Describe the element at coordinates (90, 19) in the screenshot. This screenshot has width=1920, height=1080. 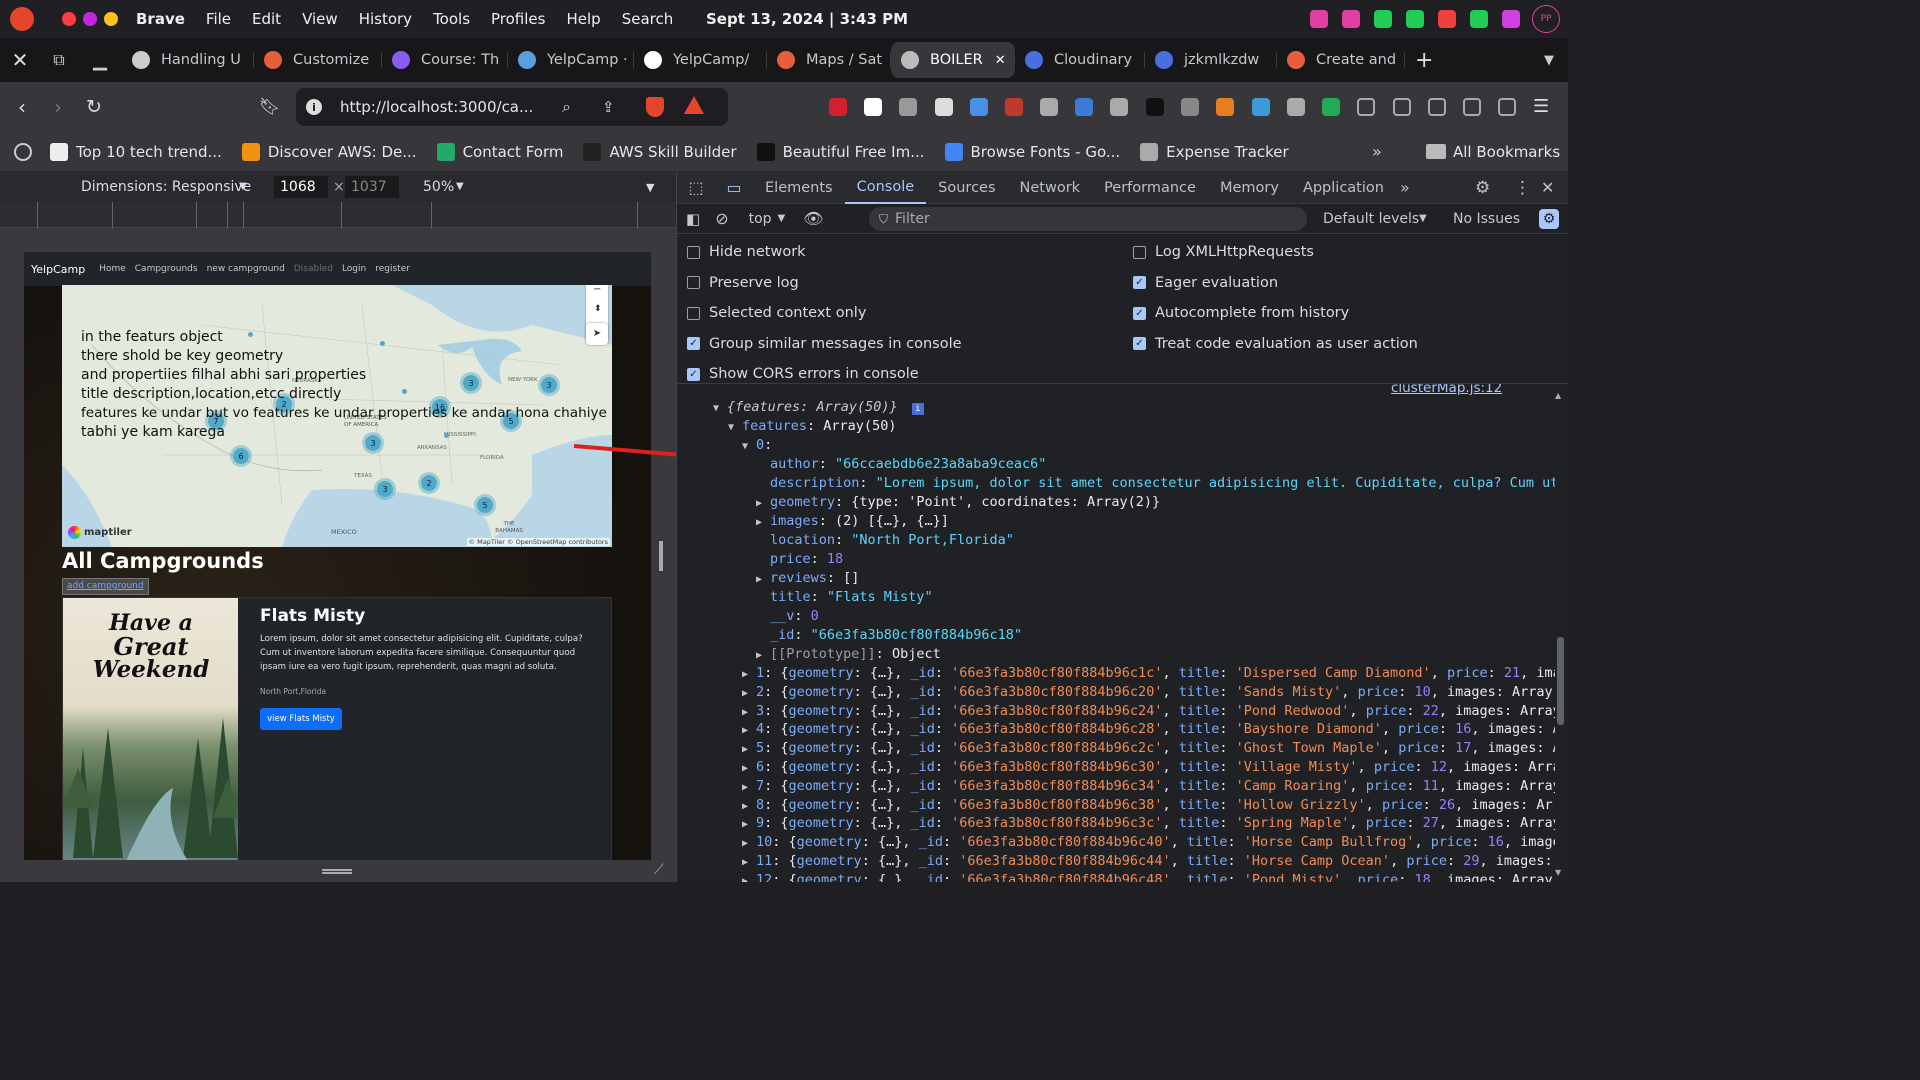
I see `minimize-window-dot` at that location.